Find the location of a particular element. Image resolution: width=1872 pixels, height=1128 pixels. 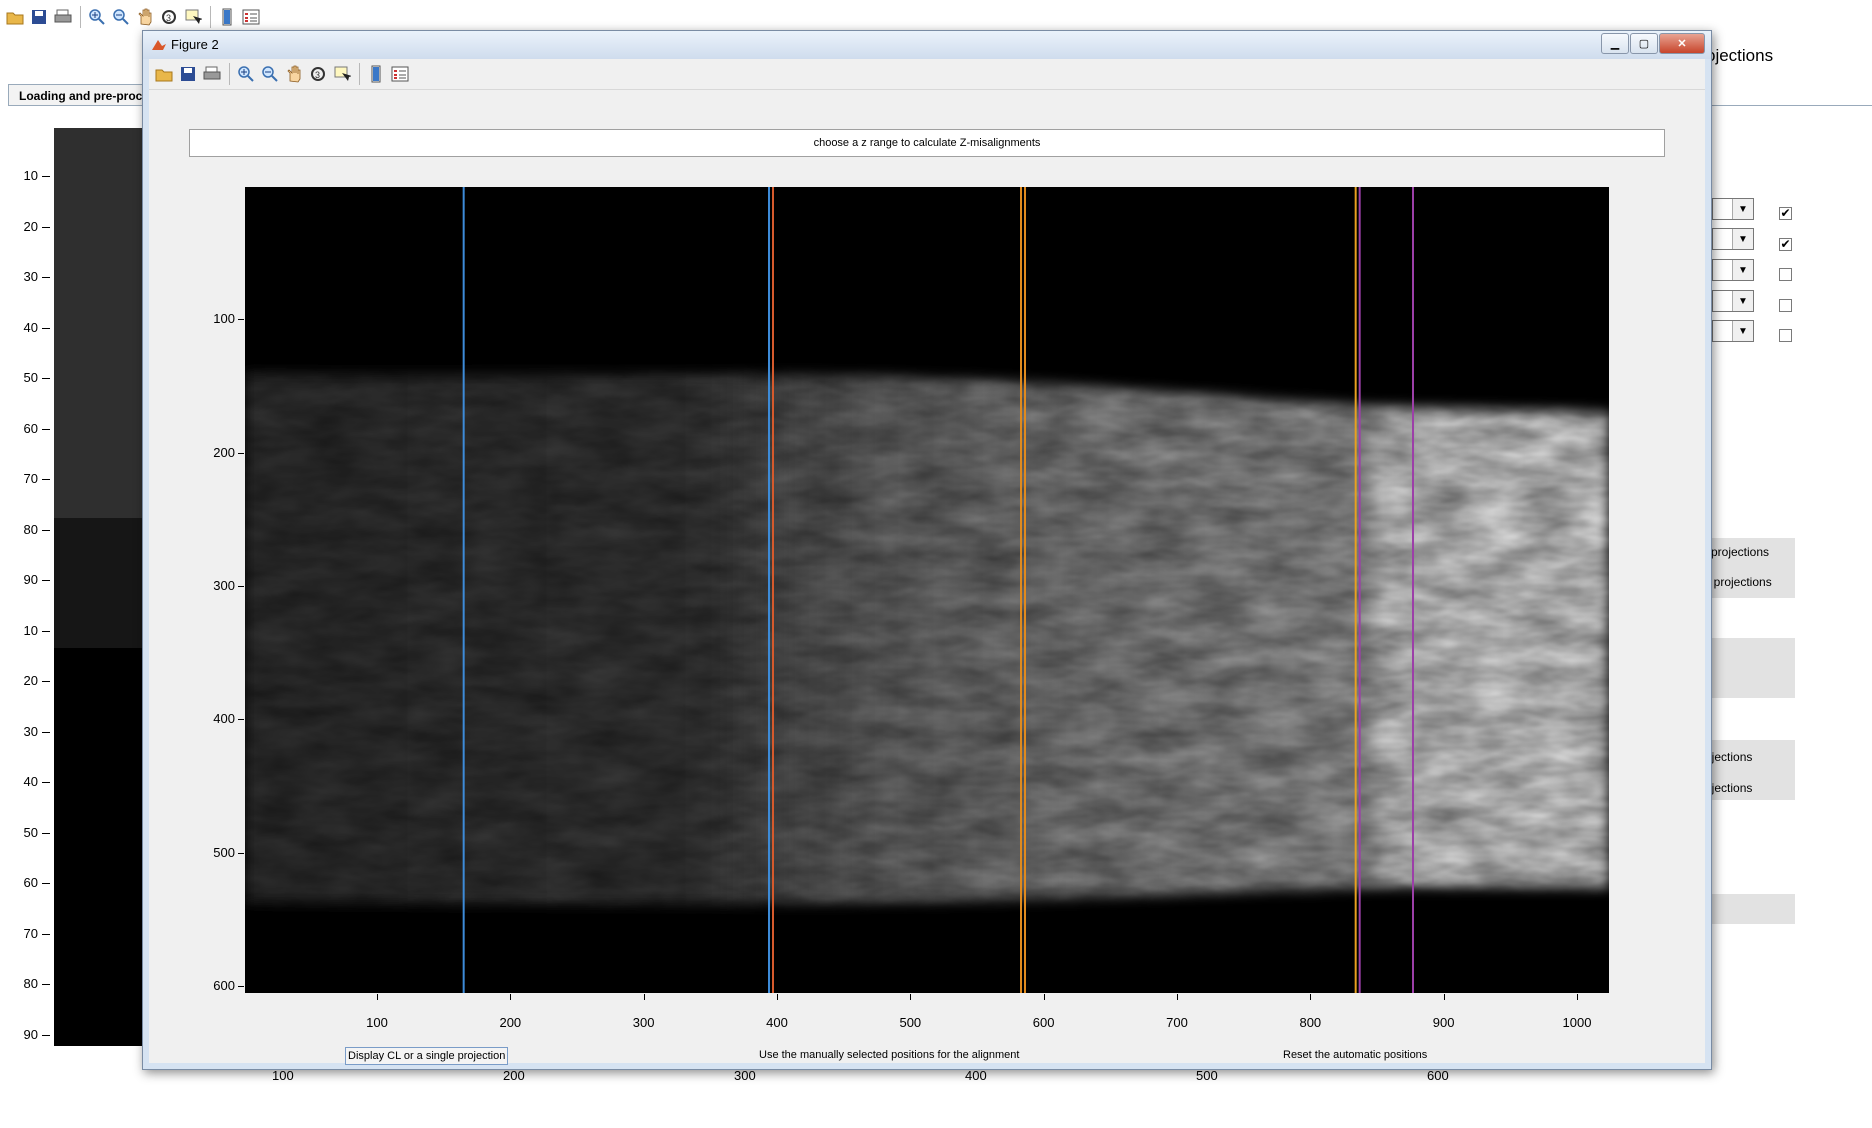

background-image-axes is located at coordinates (104, 587).